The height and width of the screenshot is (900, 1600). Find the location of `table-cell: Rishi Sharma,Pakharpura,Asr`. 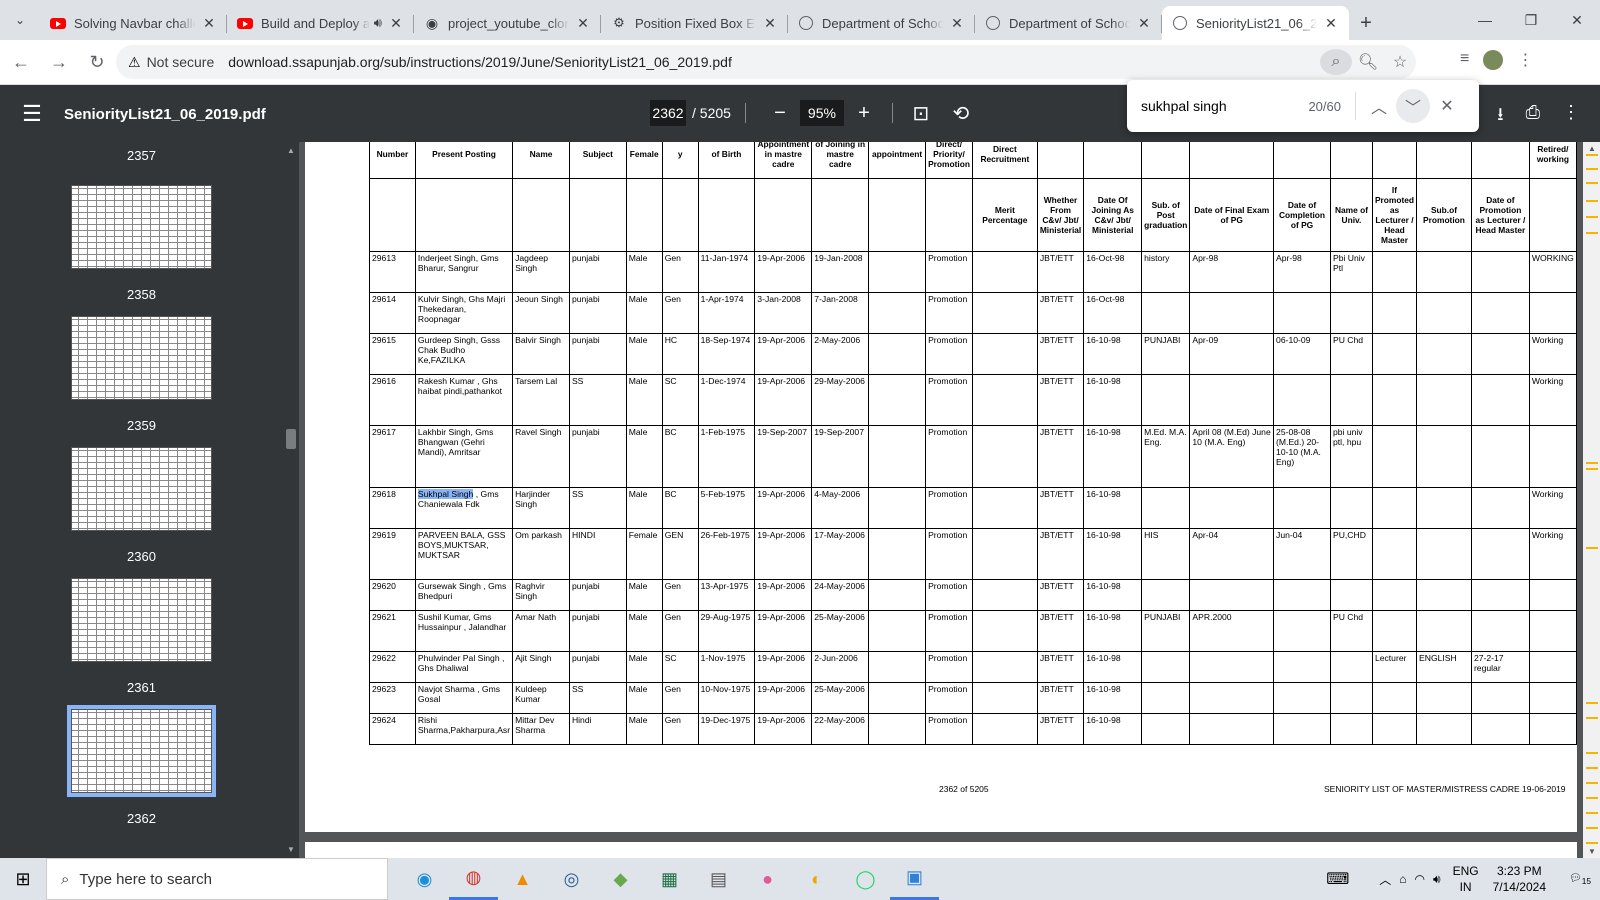

table-cell: Rishi Sharma,Pakharpura,Asr is located at coordinates (464, 729).